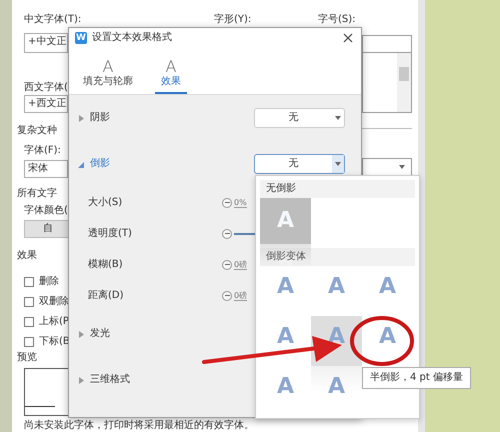 Image resolution: width=500 pixels, height=432 pixels. Describe the element at coordinates (100, 334) in the screenshot. I see `section-label: 发光` at that location.